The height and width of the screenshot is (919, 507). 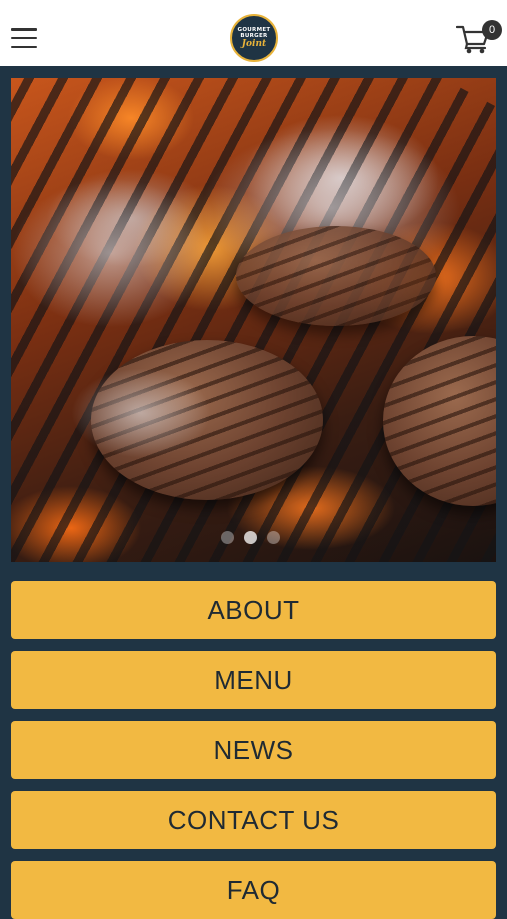 What do you see at coordinates (336, 276) in the screenshot?
I see `burger-patty` at bounding box center [336, 276].